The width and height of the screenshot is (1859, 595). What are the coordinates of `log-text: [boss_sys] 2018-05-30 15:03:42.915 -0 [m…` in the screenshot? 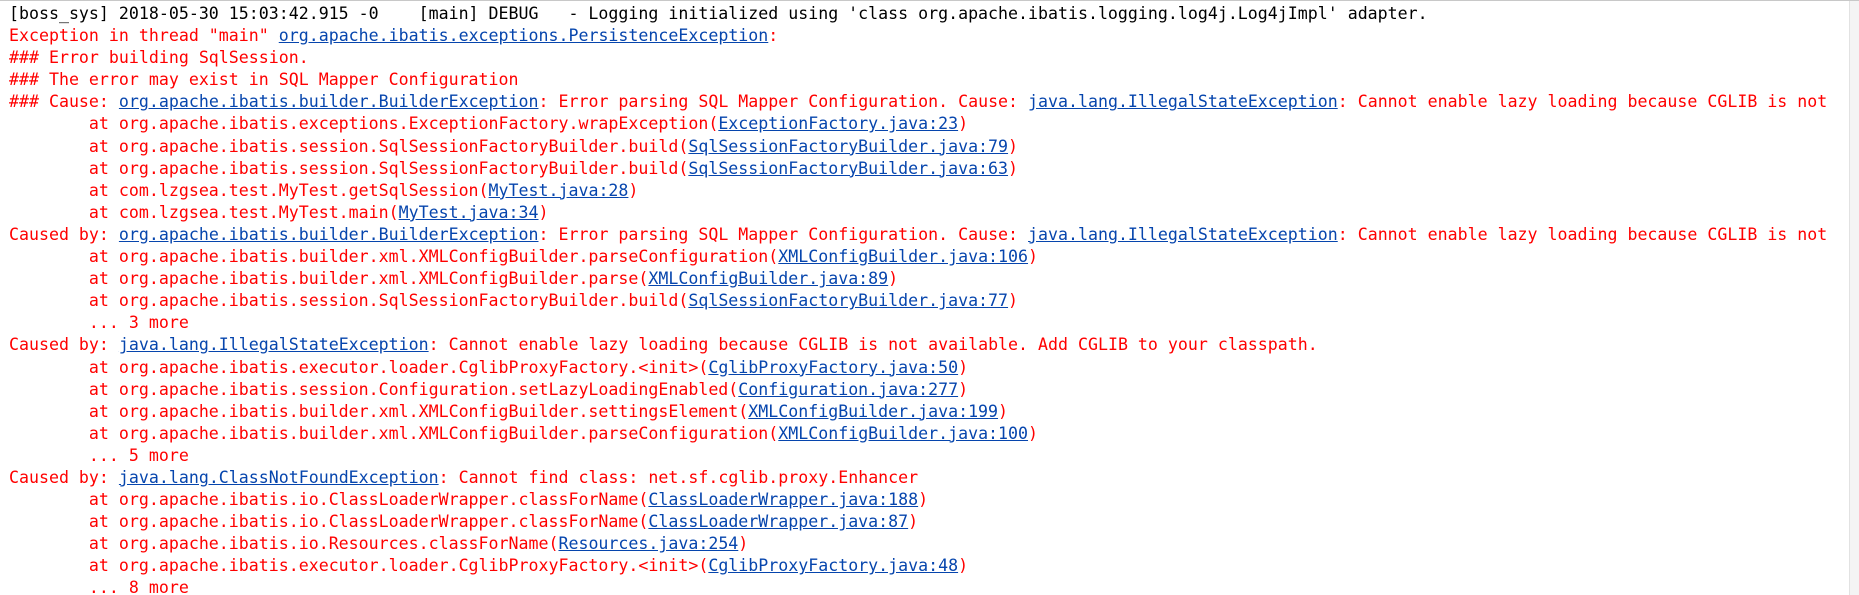 It's located at (718, 13).